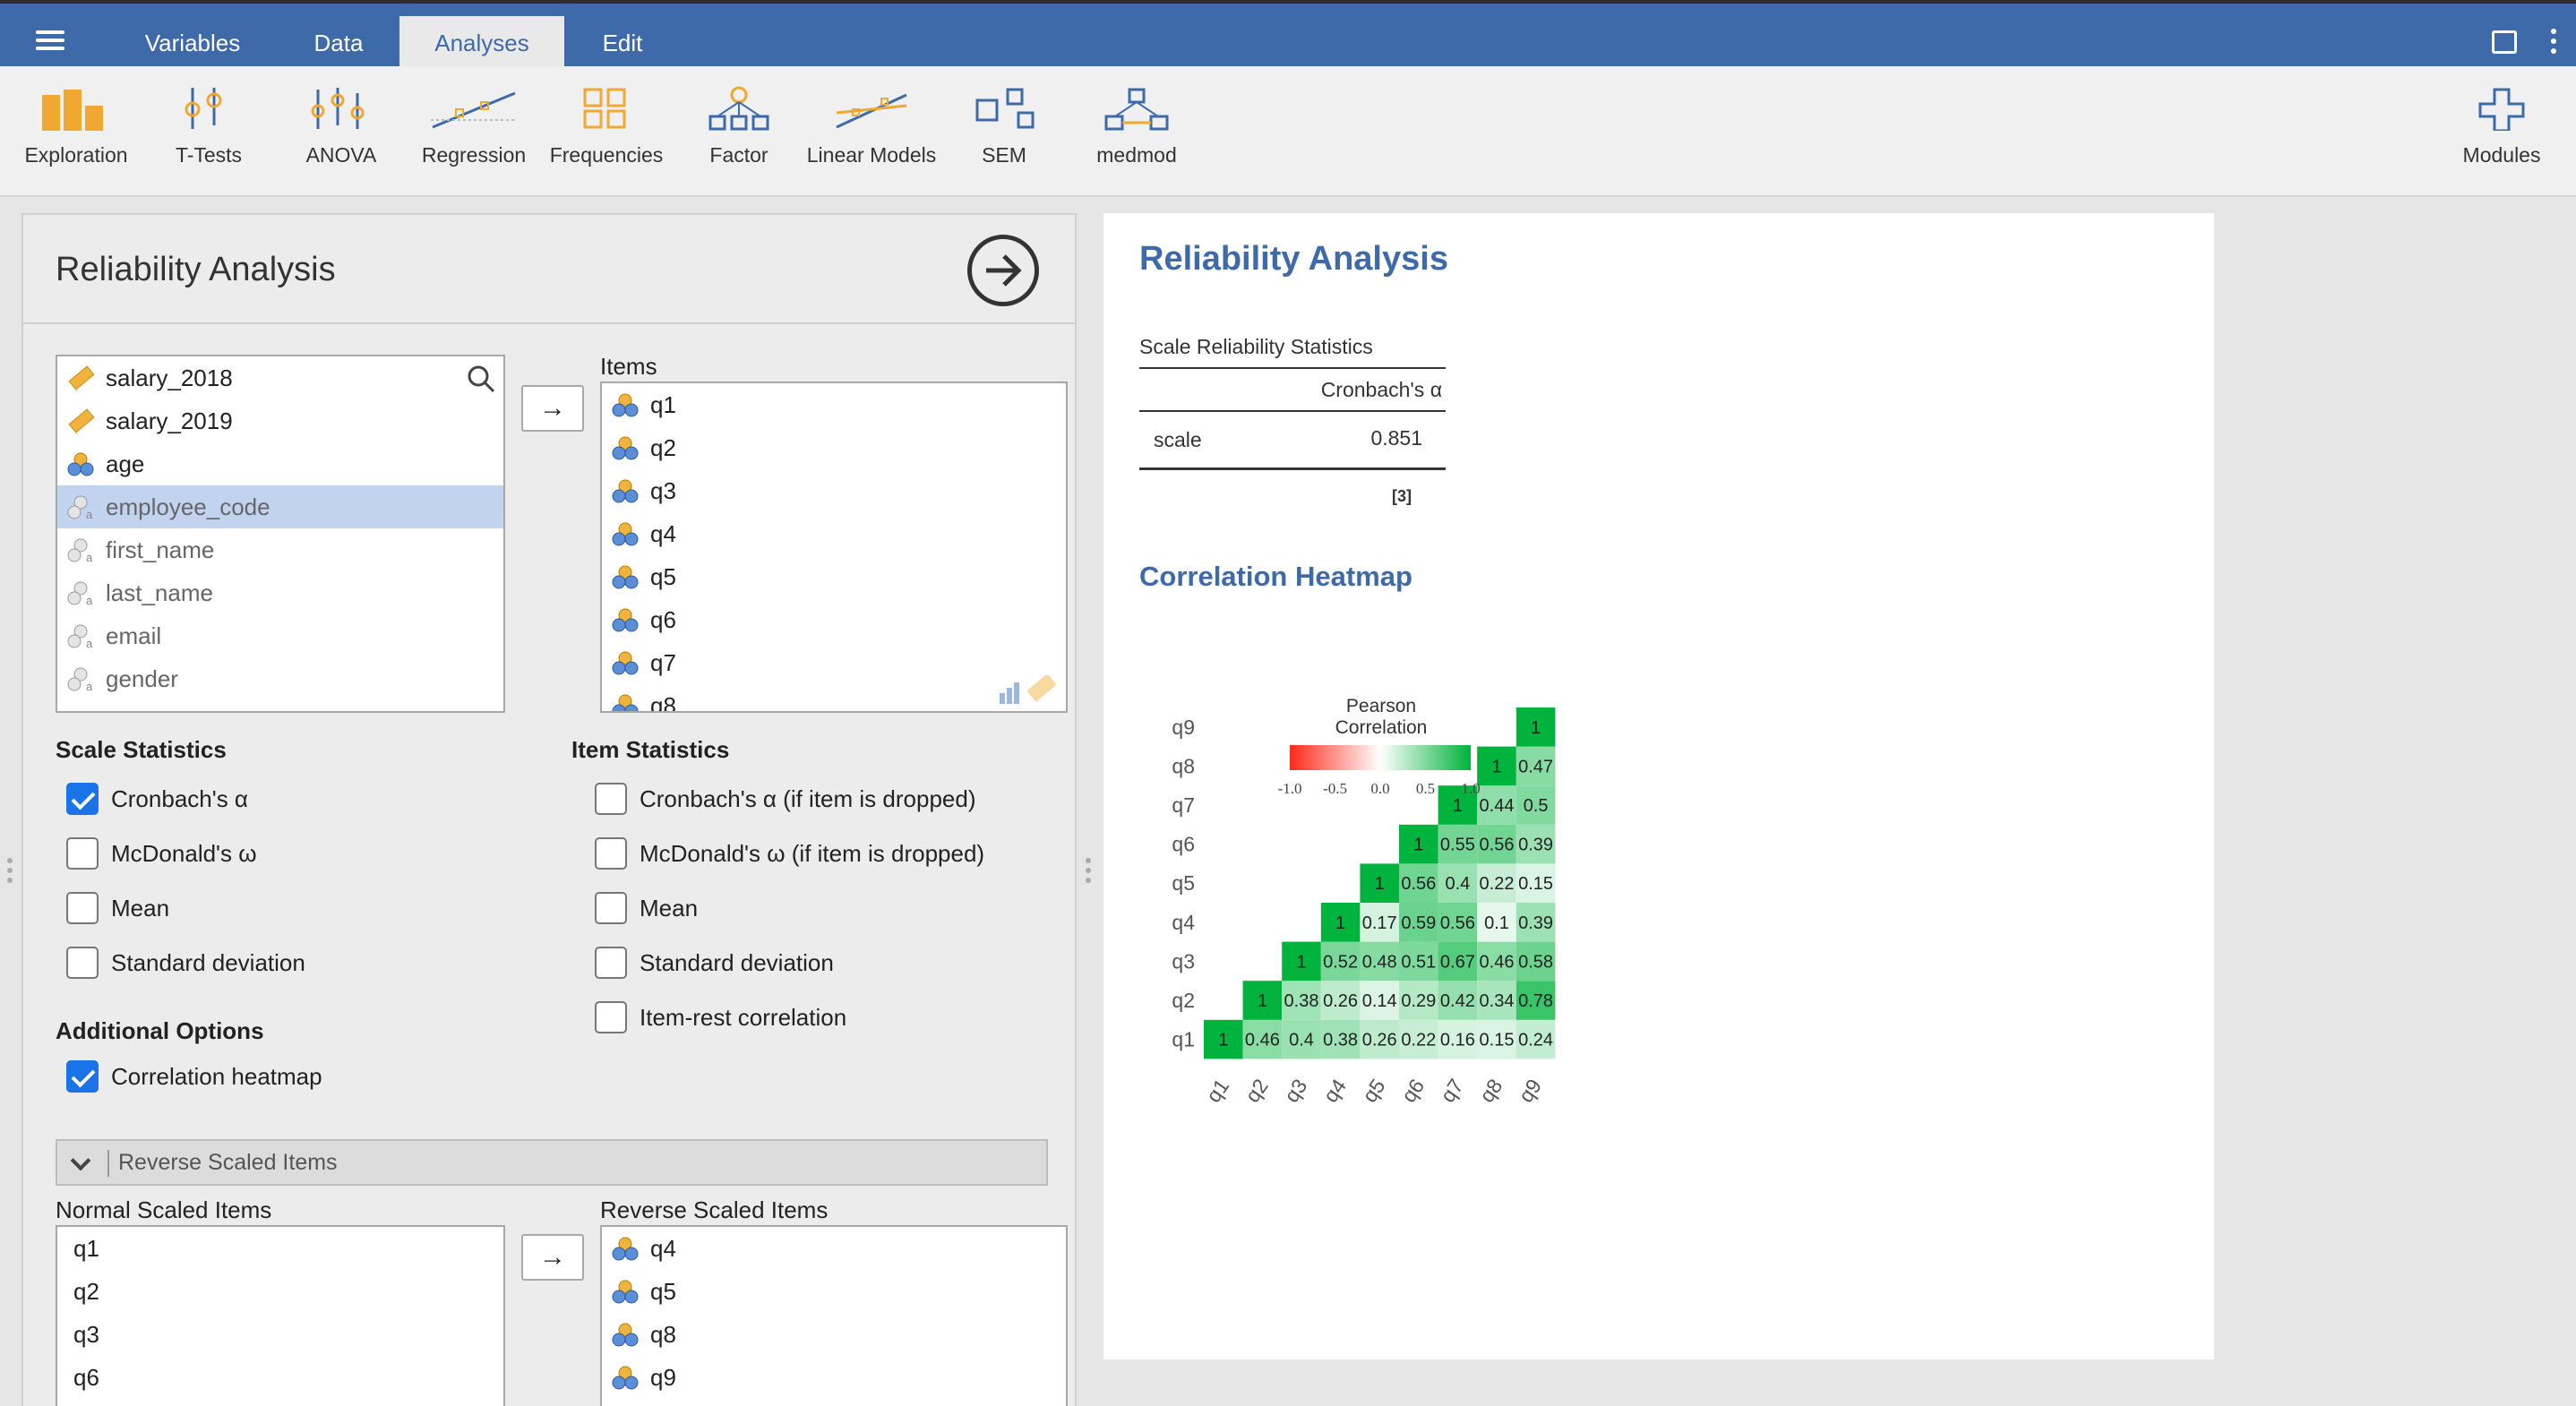 The width and height of the screenshot is (2576, 1406). I want to click on legend-title-line1: Pearson, so click(1381, 706).